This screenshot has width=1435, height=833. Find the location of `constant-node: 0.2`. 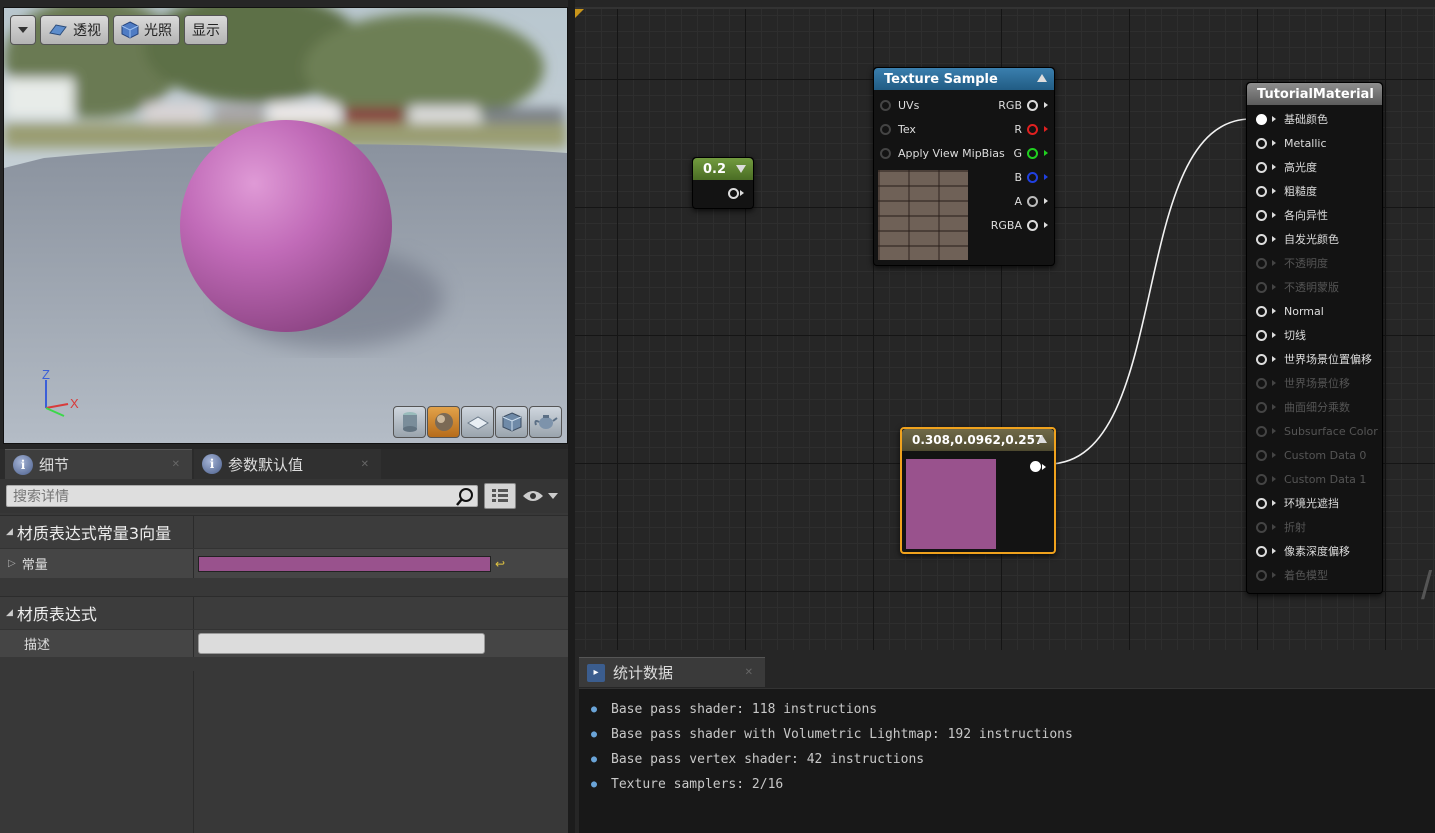

constant-node: 0.2 is located at coordinates (723, 183).